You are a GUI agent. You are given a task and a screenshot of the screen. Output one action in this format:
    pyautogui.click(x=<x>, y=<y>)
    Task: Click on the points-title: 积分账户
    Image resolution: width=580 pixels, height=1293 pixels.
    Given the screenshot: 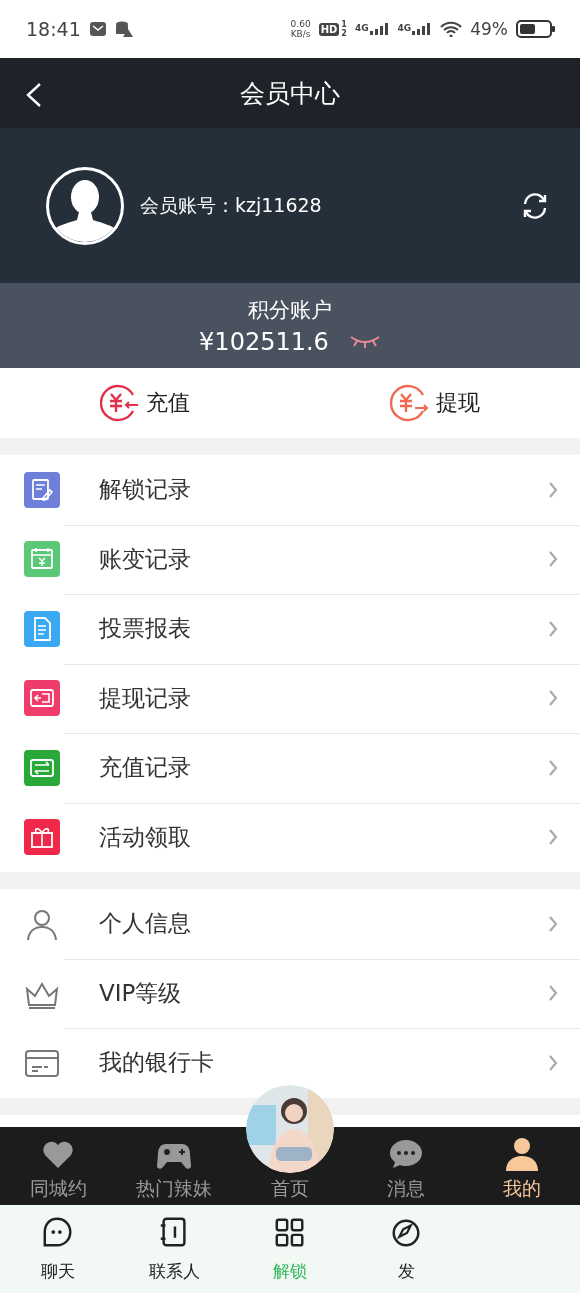 What is the action you would take?
    pyautogui.click(x=290, y=310)
    